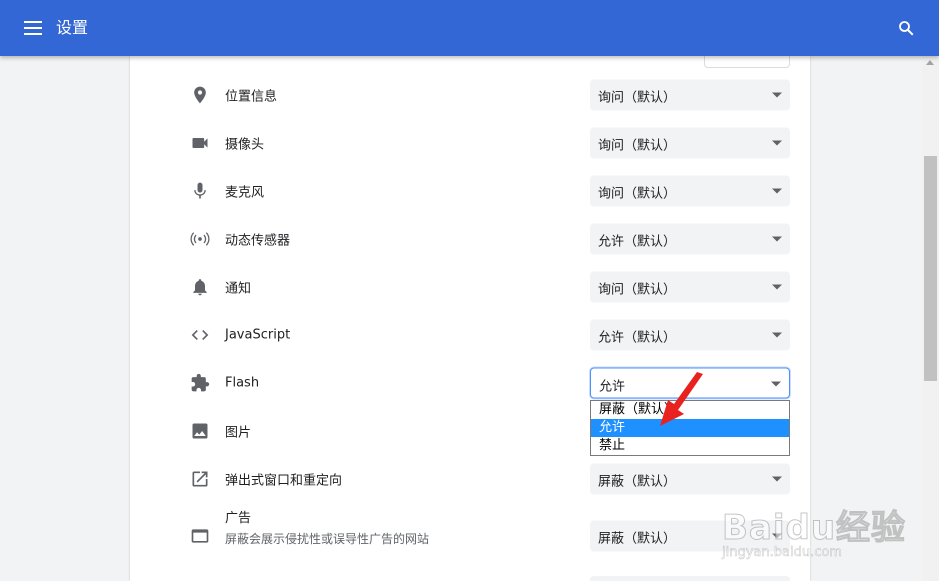  What do you see at coordinates (200, 143) in the screenshot?
I see `camera-icon` at bounding box center [200, 143].